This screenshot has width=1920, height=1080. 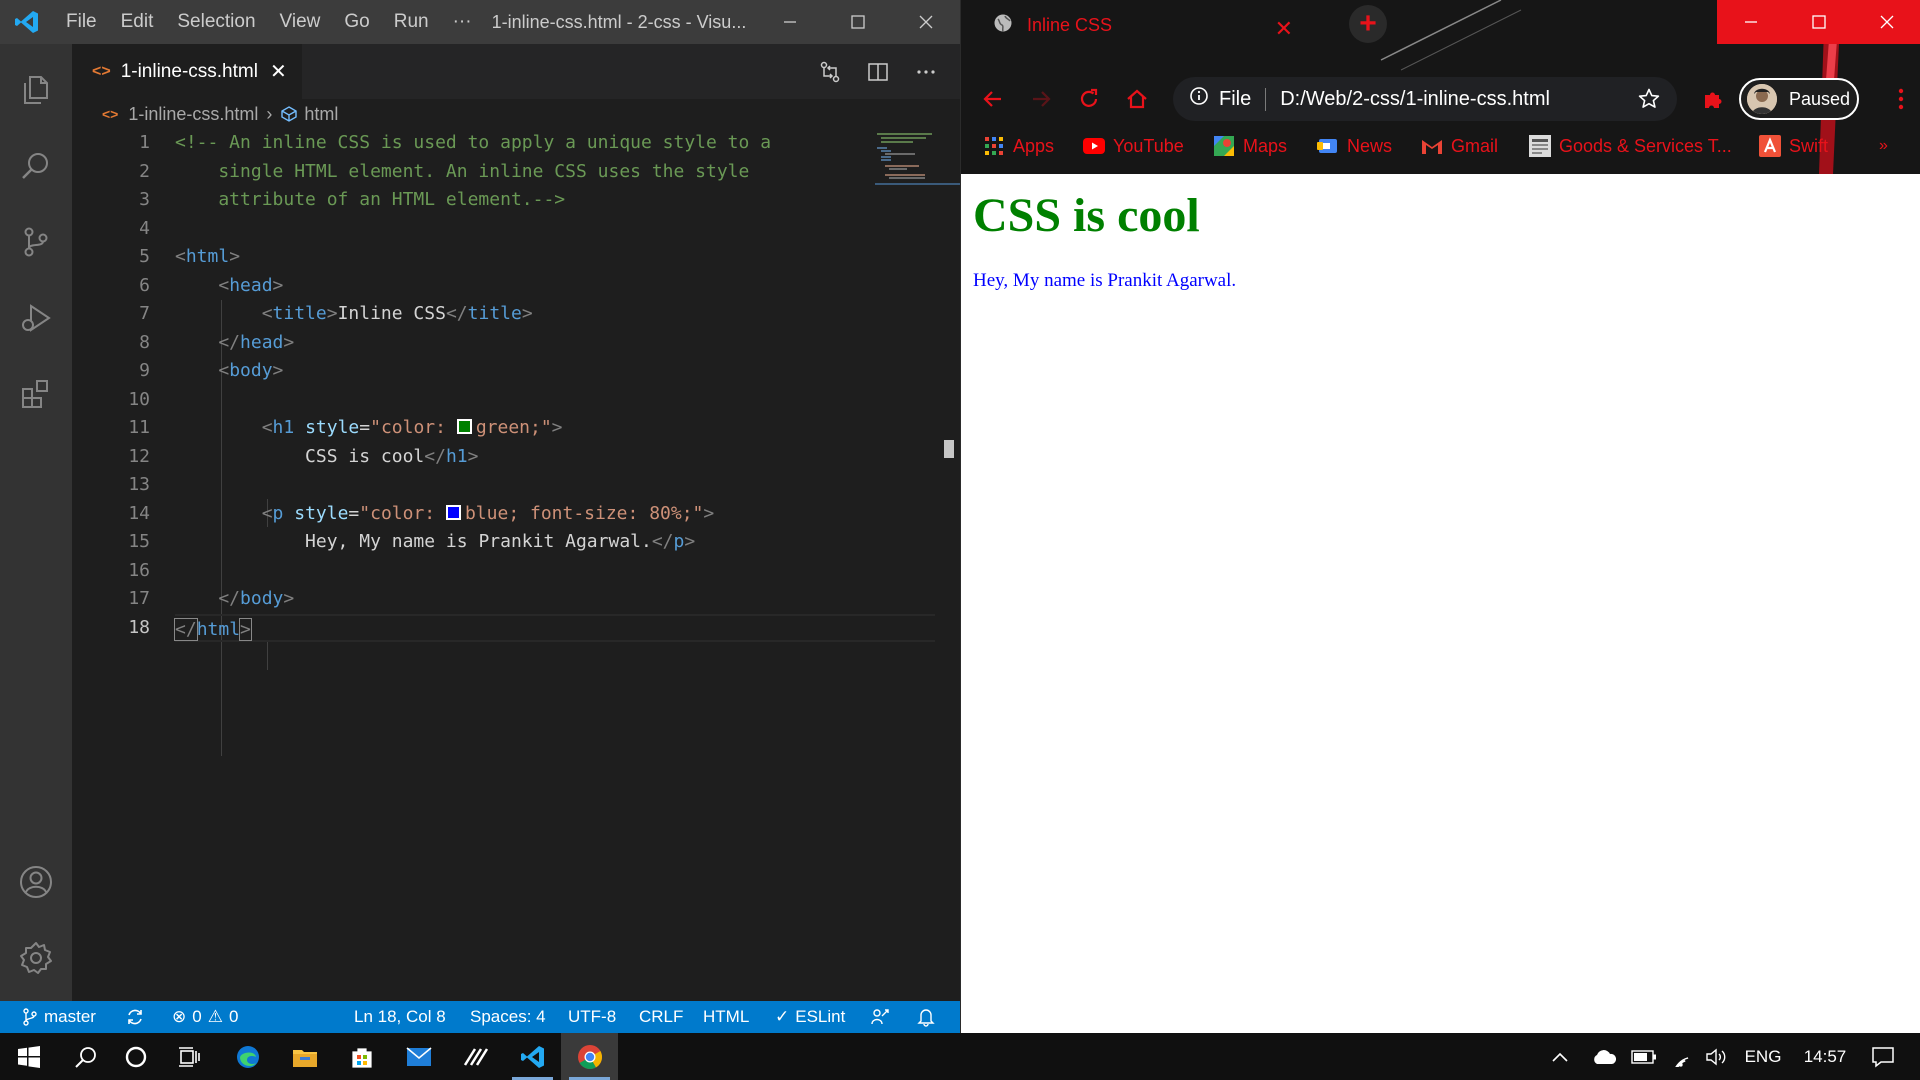 I want to click on reload-icon, so click(x=1089, y=99).